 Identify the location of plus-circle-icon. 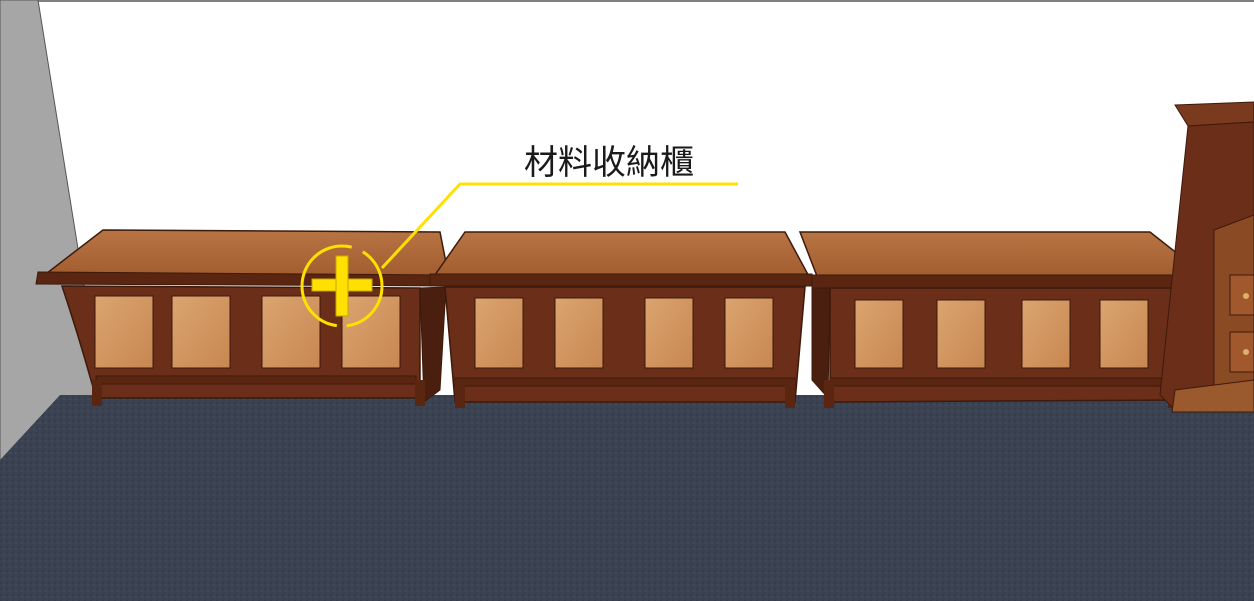
(342, 286).